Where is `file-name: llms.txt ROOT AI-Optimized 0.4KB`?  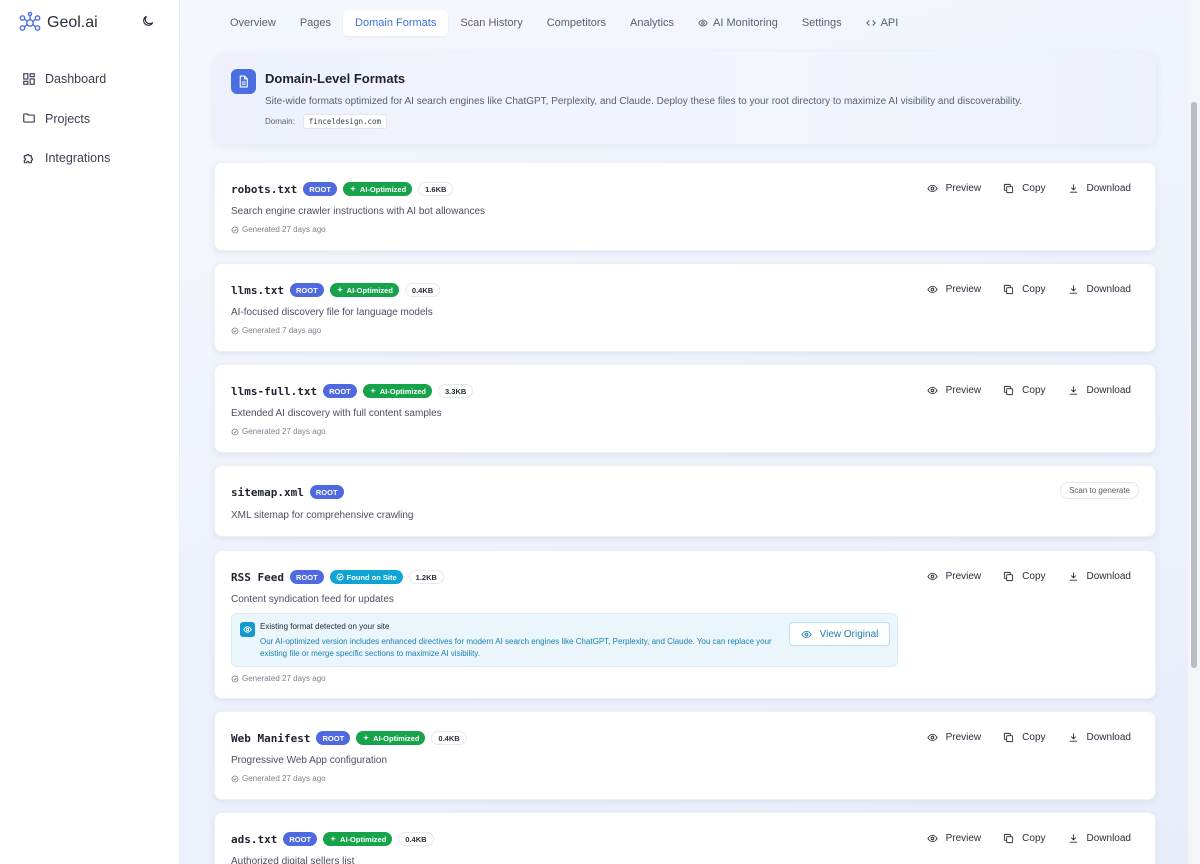
file-name: llms.txt ROOT AI-Optimized 0.4KB is located at coordinates (336, 290).